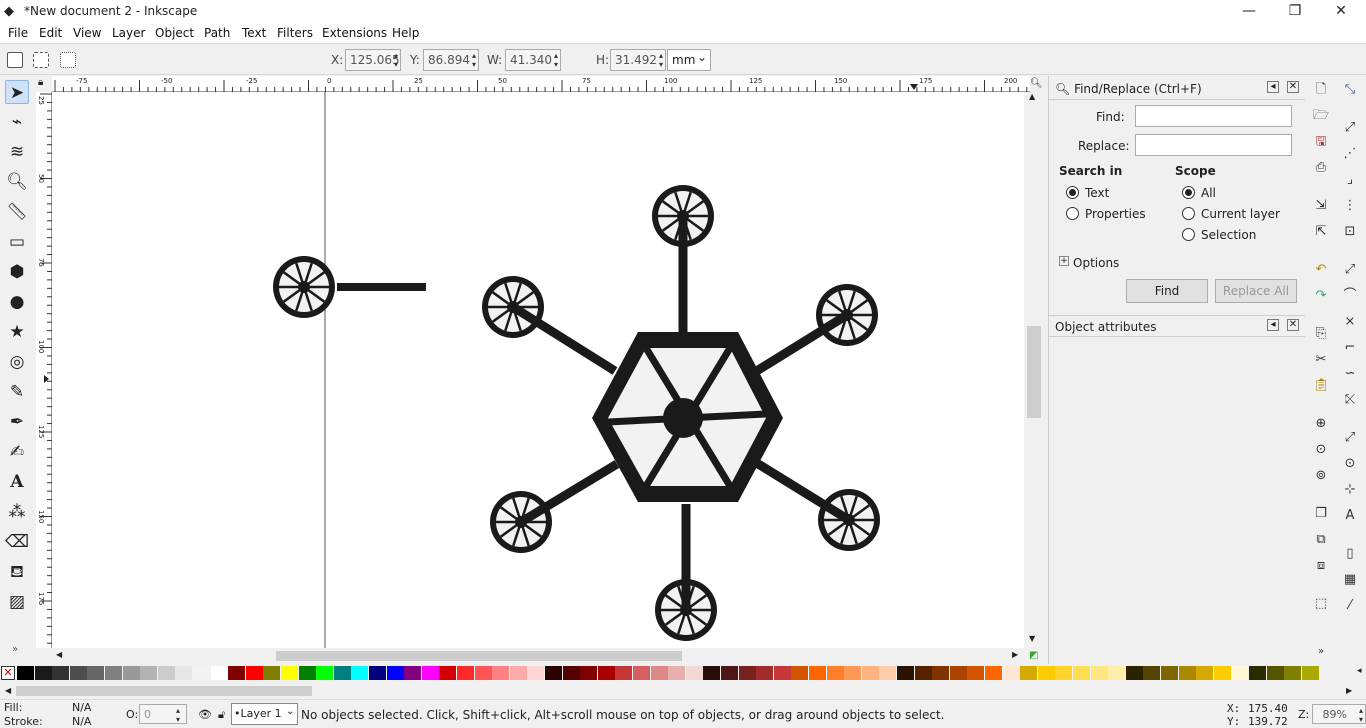 This screenshot has width=1366, height=728. I want to click on scope-all-label: All, so click(1208, 193).